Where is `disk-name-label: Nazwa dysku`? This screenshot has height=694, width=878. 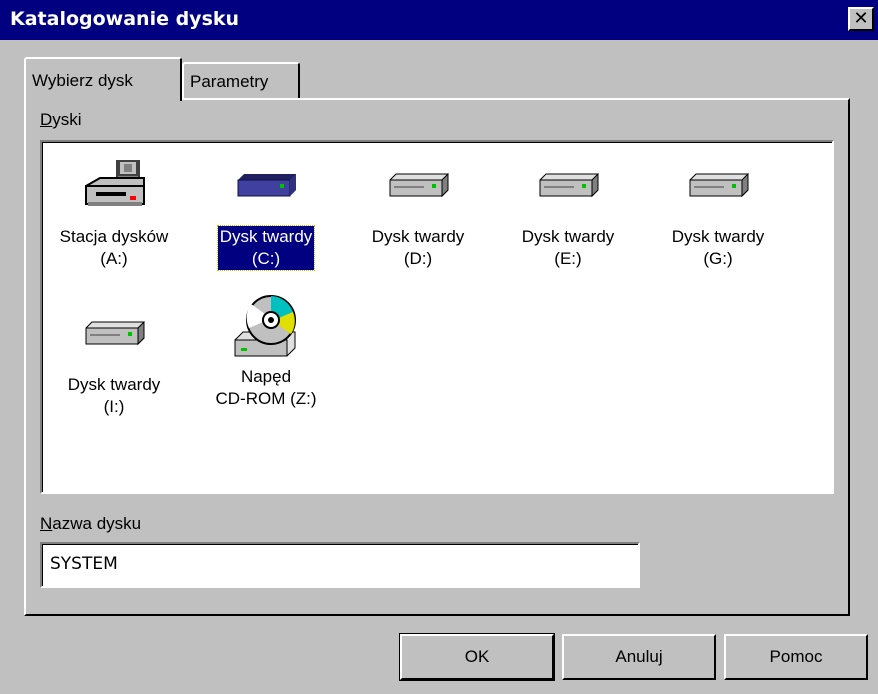 disk-name-label: Nazwa dysku is located at coordinates (91, 523).